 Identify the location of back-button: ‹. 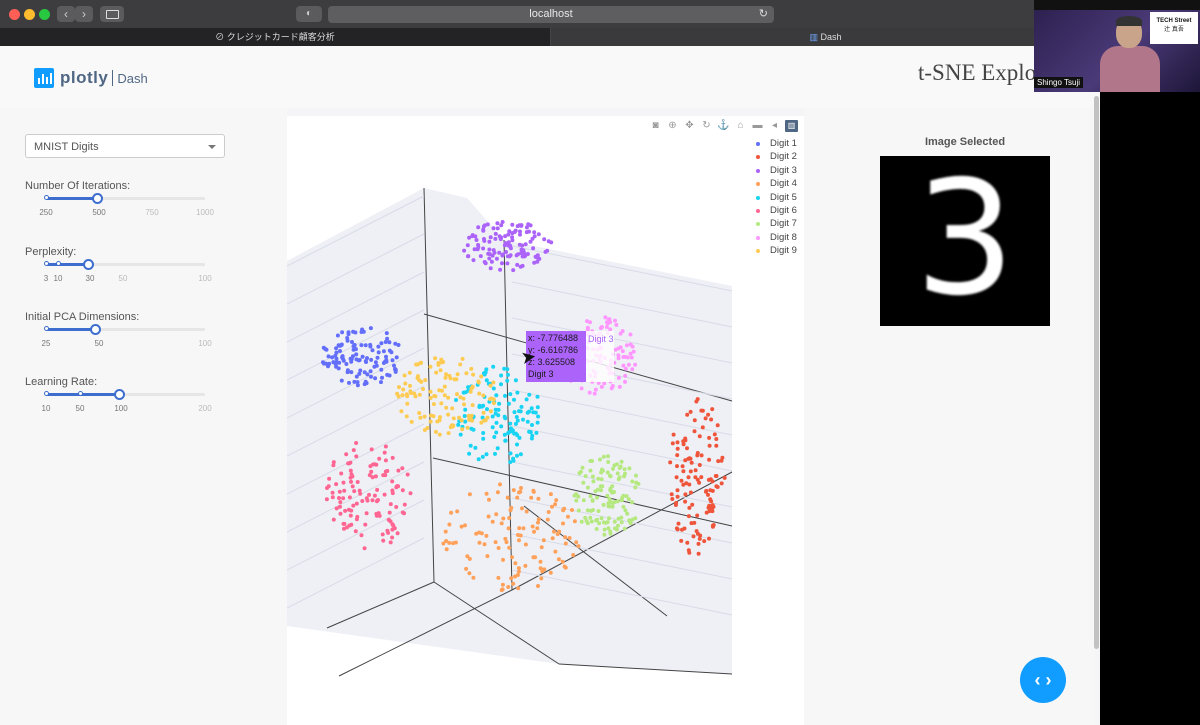
(66, 14).